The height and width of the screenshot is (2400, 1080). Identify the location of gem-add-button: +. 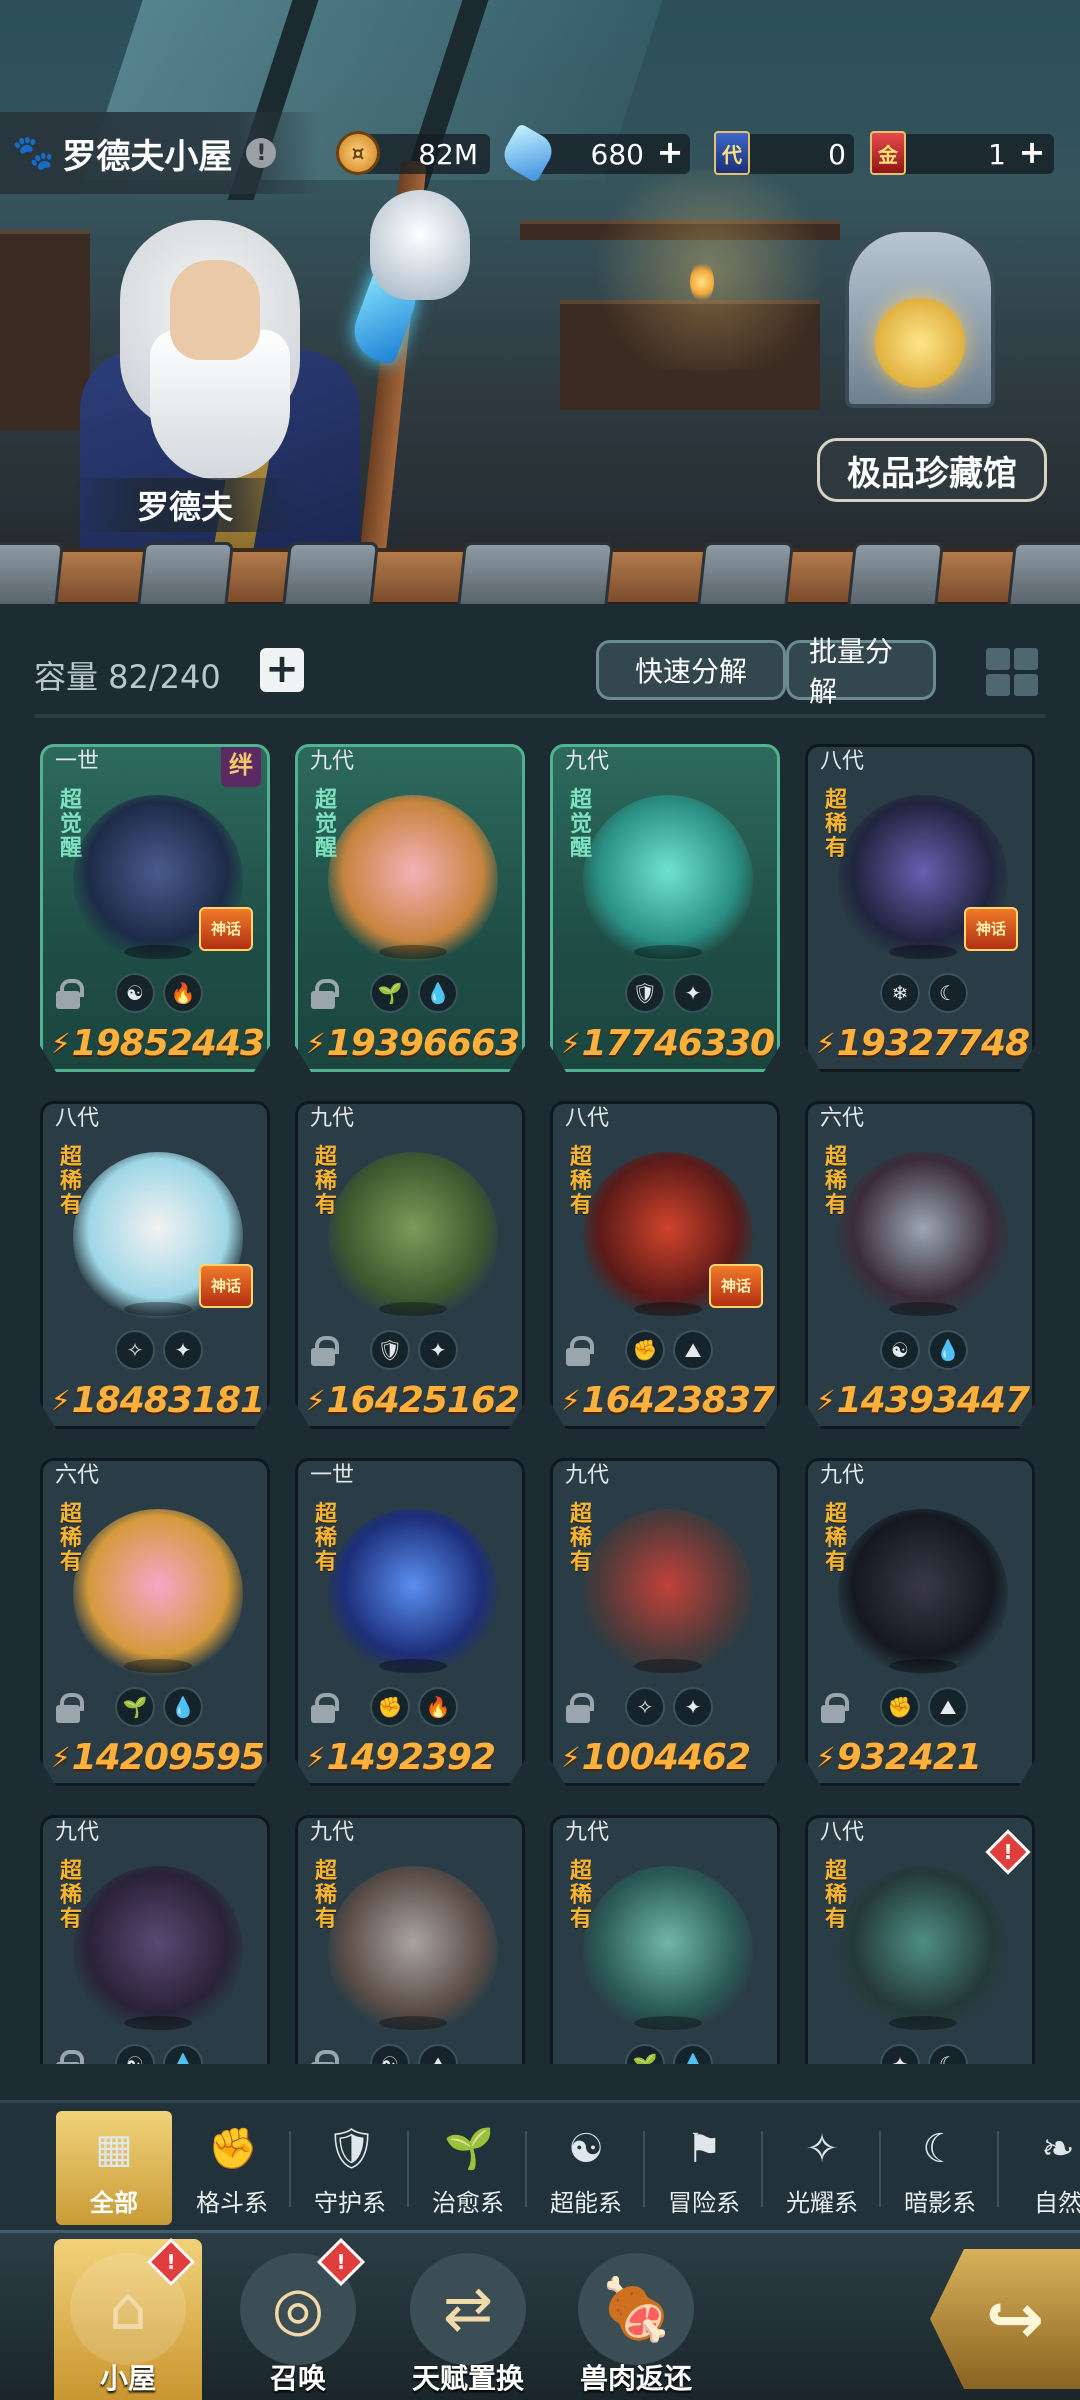
(670, 152).